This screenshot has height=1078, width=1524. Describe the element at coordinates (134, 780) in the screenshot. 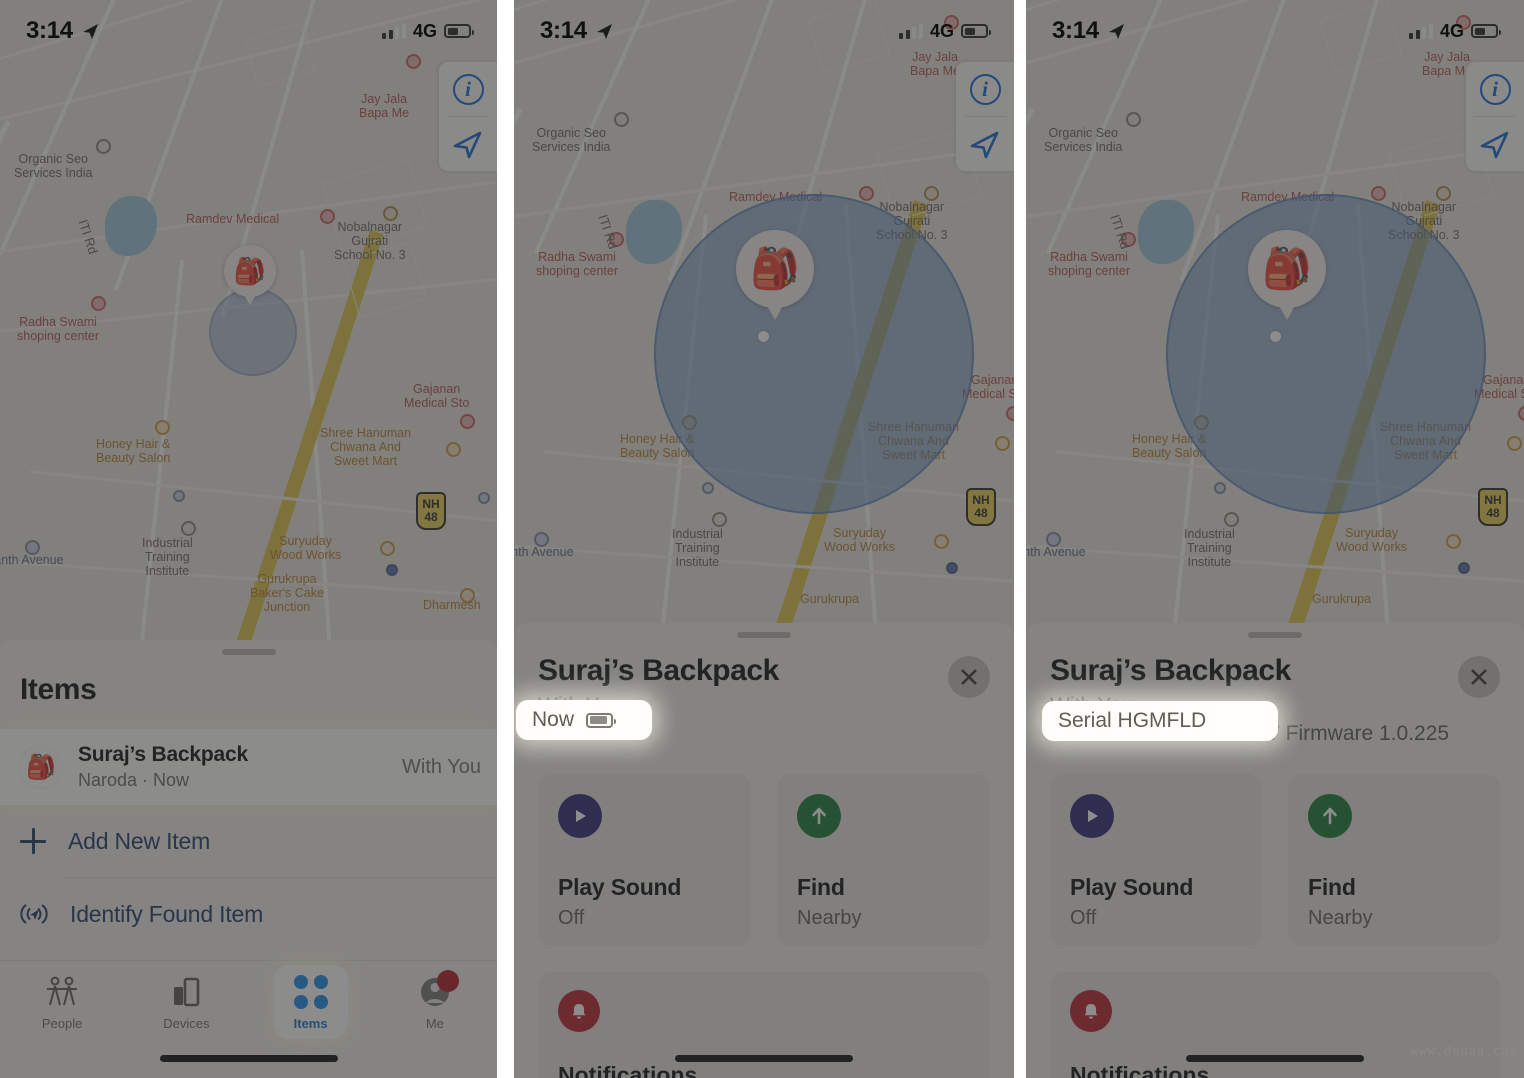

I see `item-subtitle: Naroda · Now` at that location.